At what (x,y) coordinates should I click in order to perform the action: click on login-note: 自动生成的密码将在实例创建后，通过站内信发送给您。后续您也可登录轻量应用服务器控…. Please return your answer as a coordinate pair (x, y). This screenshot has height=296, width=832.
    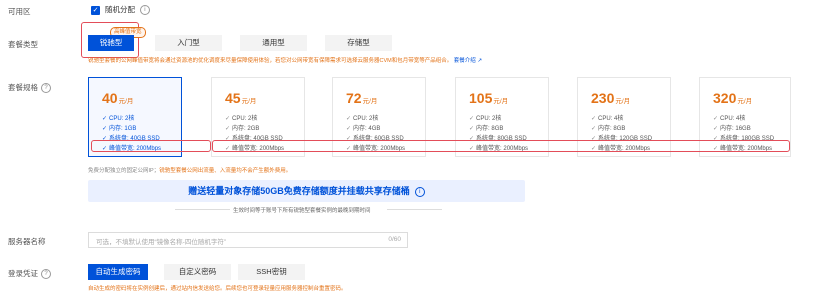
    Looking at the image, I should click on (217, 289).